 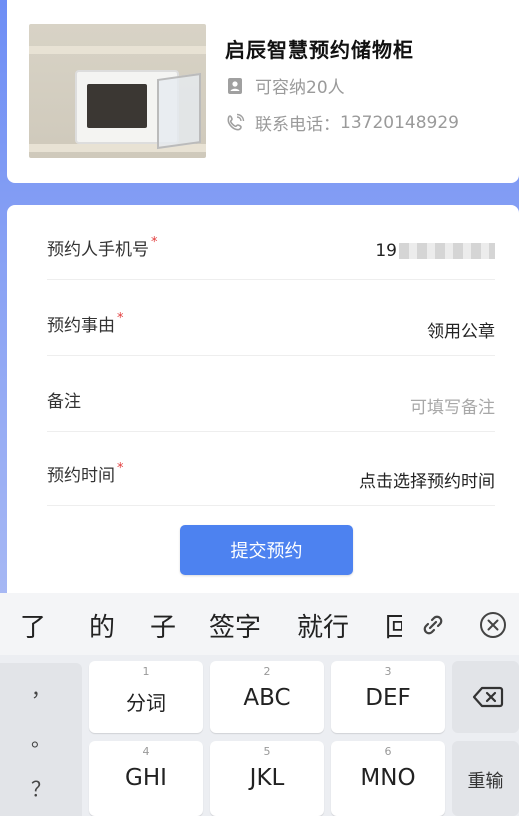 What do you see at coordinates (267, 778) in the screenshot?
I see `key-5: 5 JKL` at bounding box center [267, 778].